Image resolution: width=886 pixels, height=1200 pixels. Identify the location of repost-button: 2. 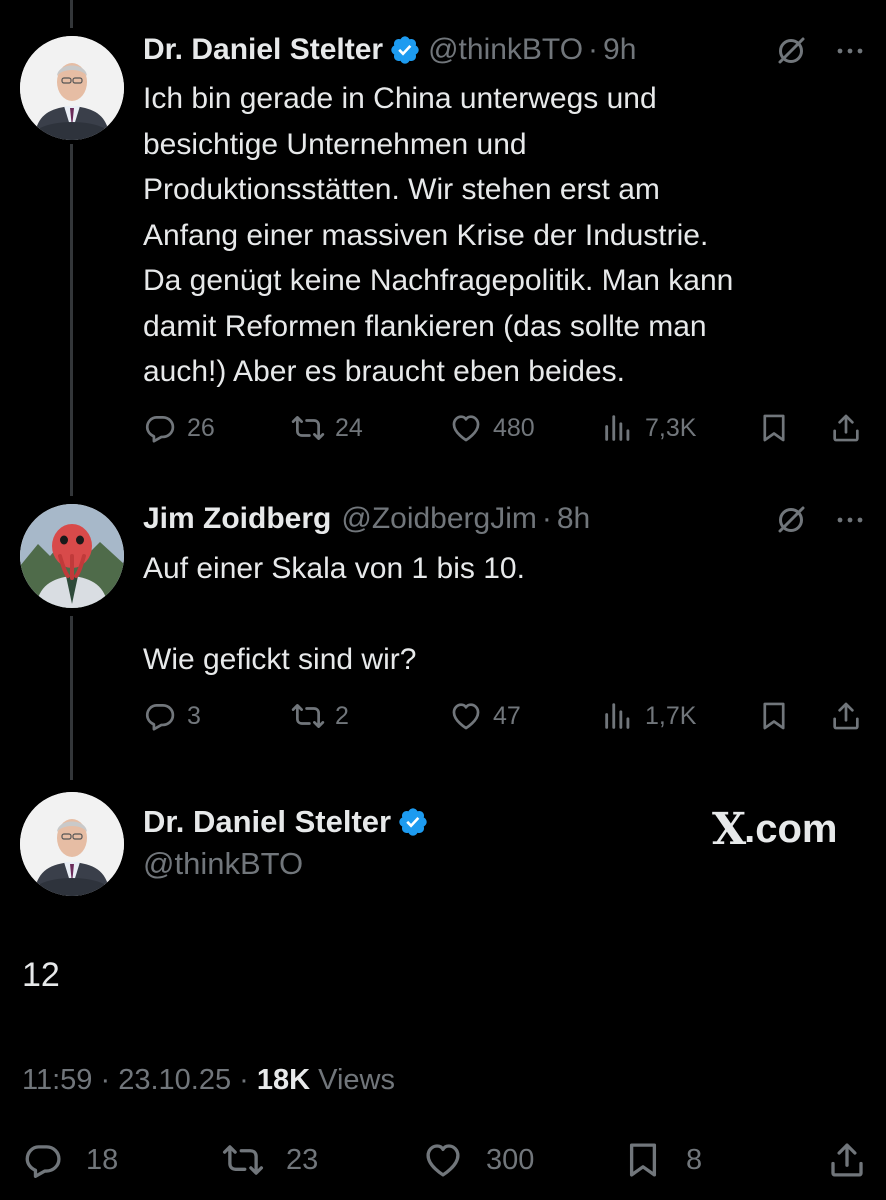
(320, 716).